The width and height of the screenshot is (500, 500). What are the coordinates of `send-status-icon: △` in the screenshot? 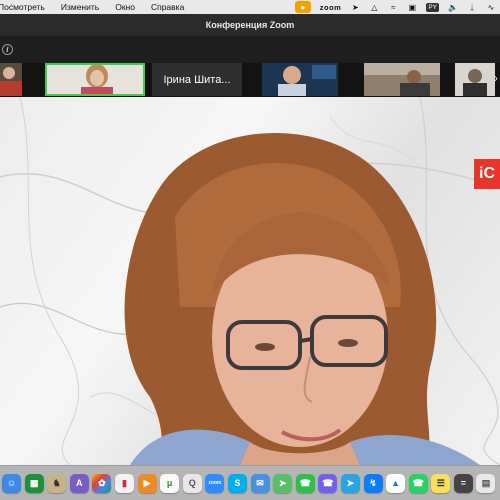 It's located at (374, 7).